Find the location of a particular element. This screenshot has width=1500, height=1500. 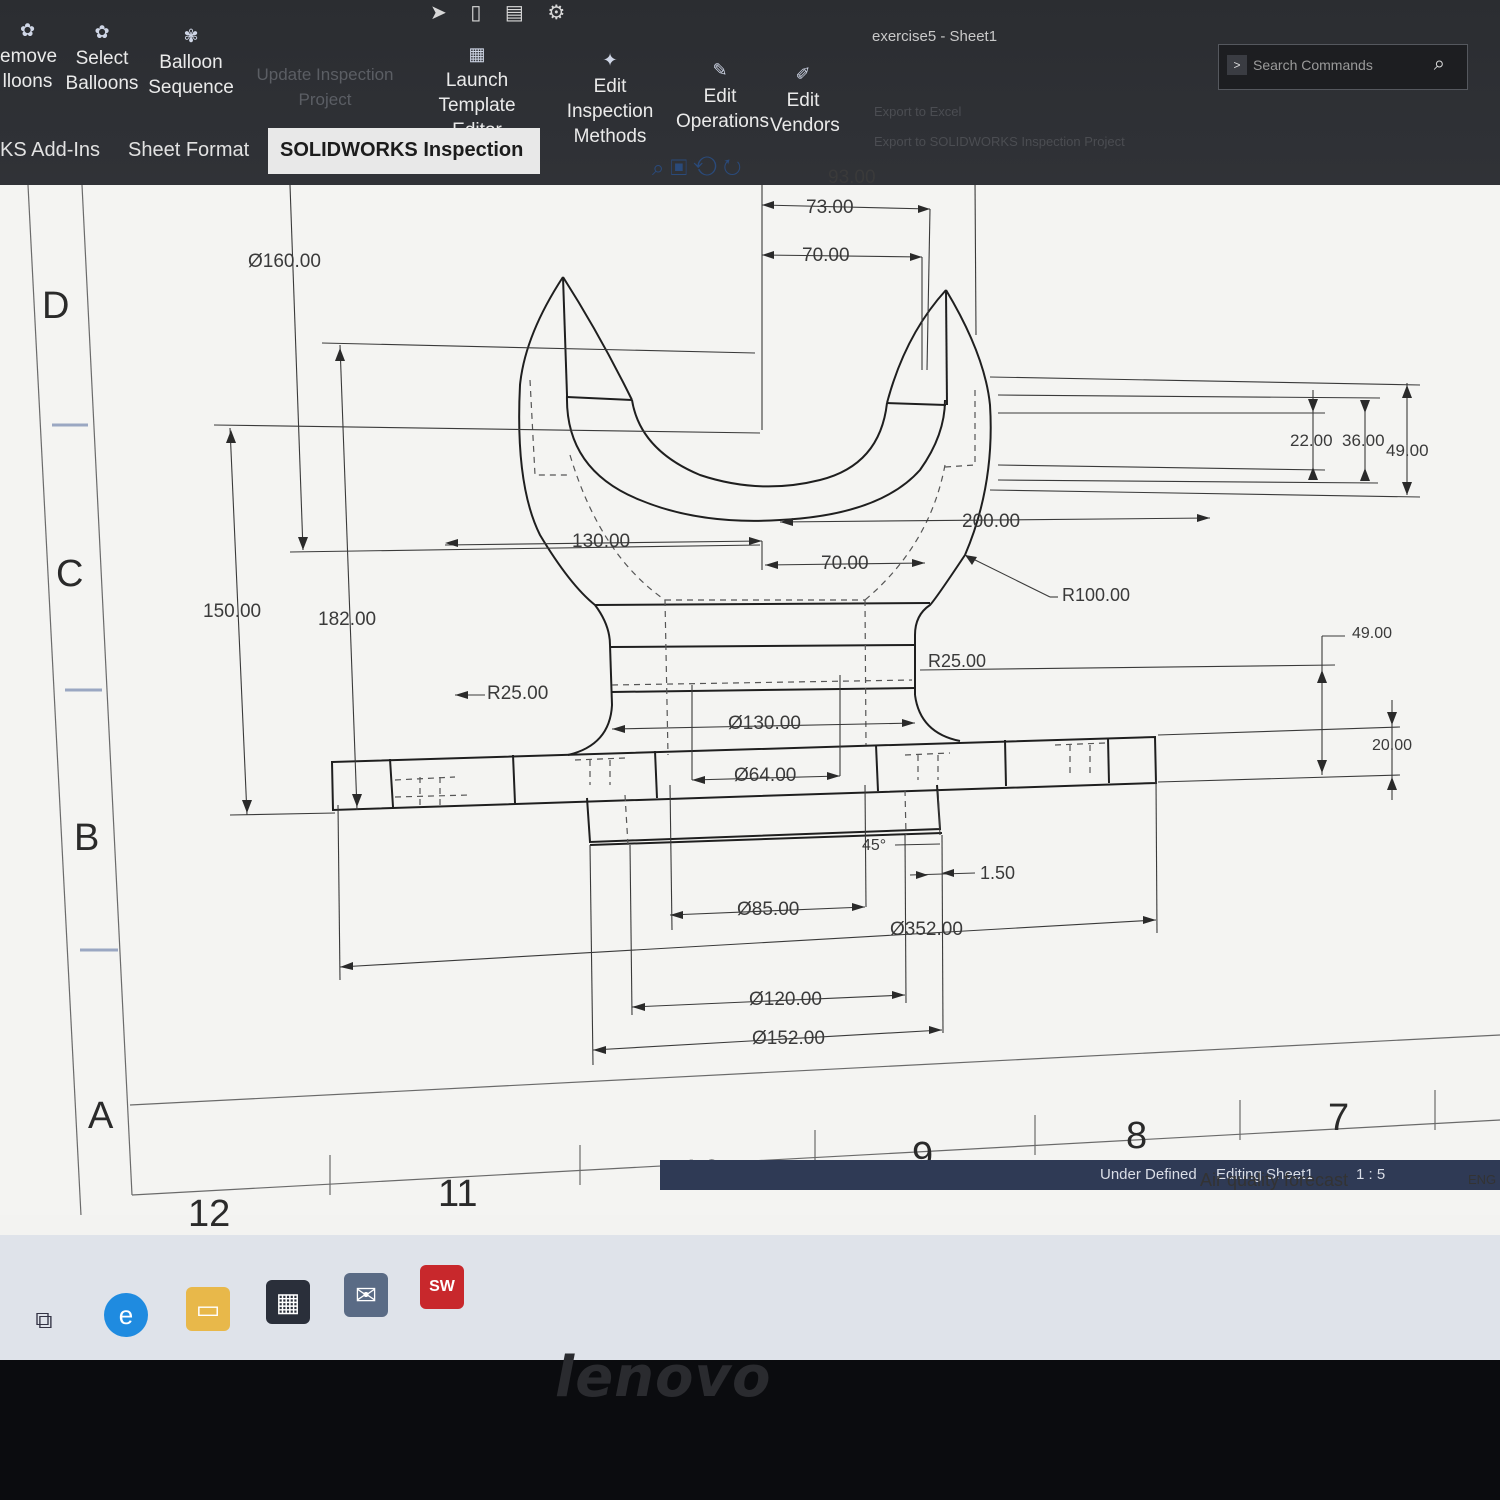

dim-49-top: 49.00 is located at coordinates (1407, 451).